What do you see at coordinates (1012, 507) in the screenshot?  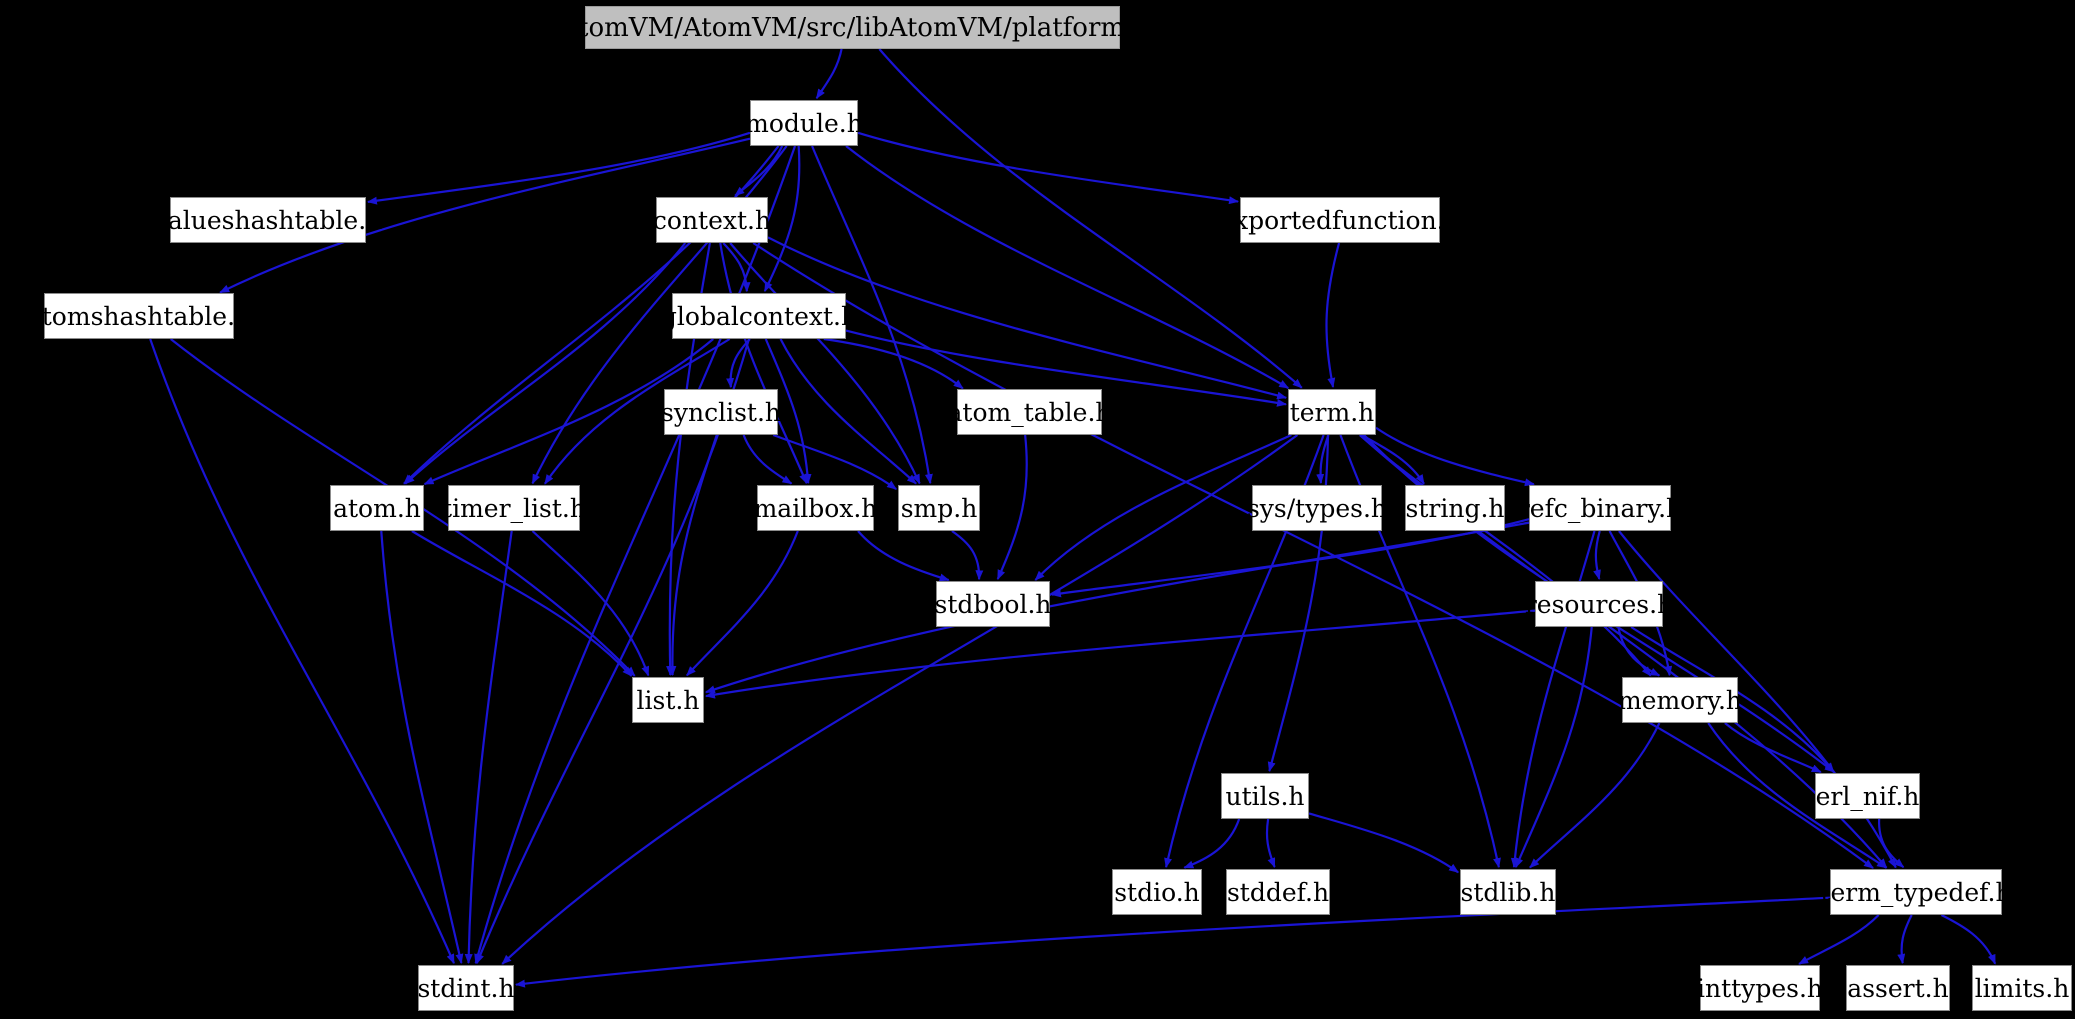 I see `graph-edge-atom_table-to-stdbool` at bounding box center [1012, 507].